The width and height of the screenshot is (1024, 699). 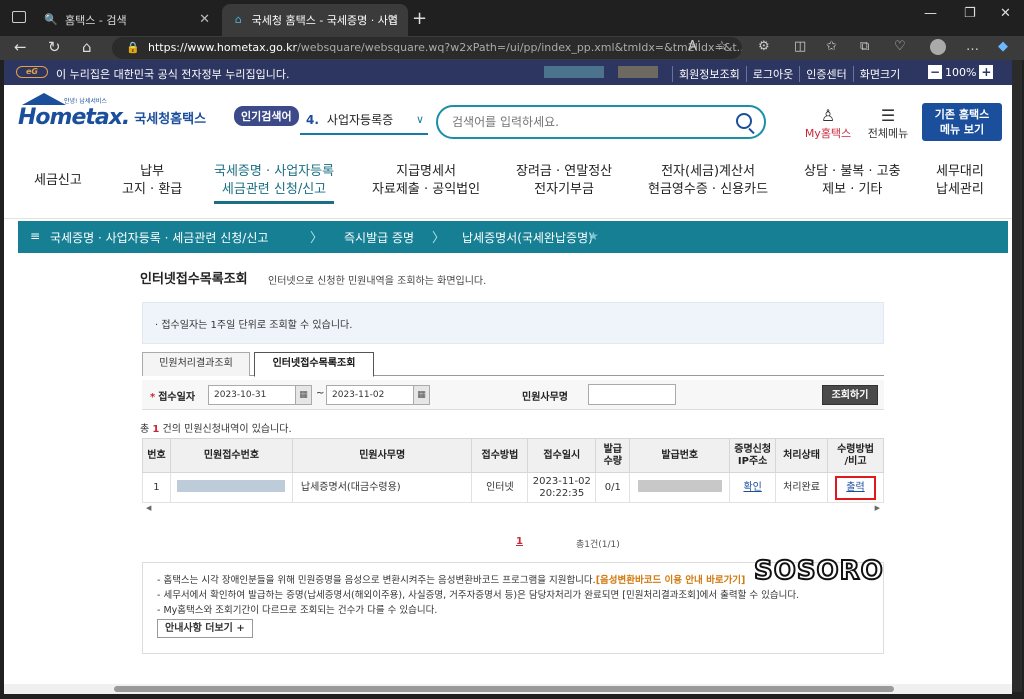 I want to click on more-info-button: 안내사항 더보기 +, so click(x=205, y=628).